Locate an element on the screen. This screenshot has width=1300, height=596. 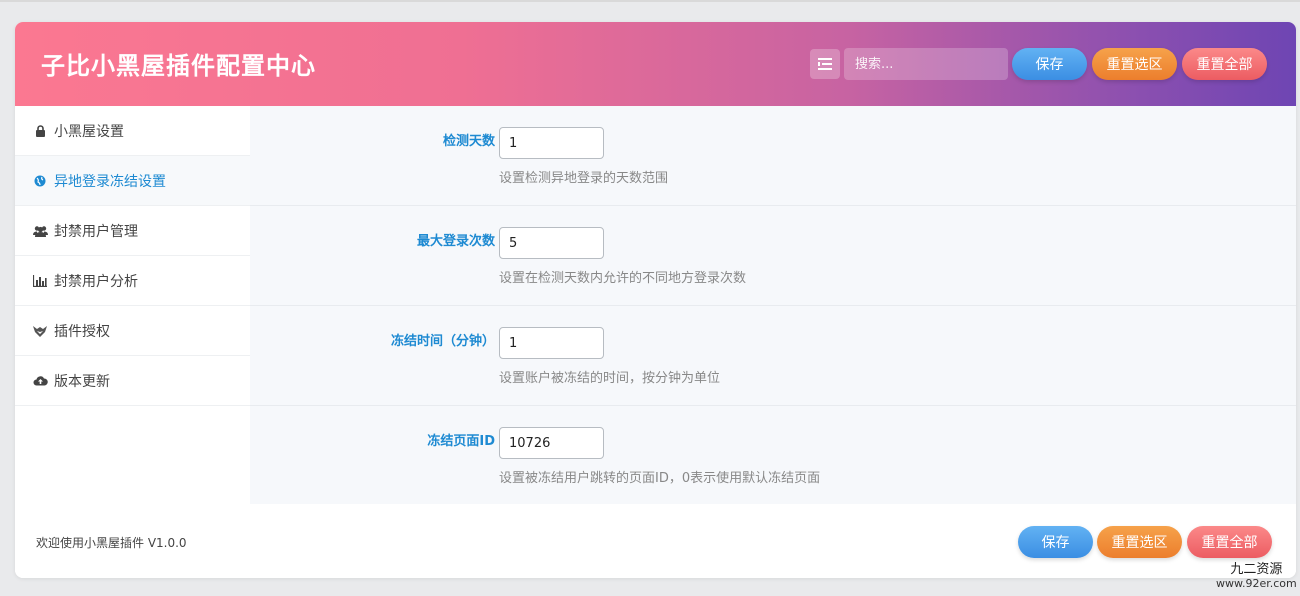
sidebar: 小黑屋设置 异地登录冻结设置 封禁用户管理 封禁用户分析 插件授权 版本更新 is located at coordinates (132, 305).